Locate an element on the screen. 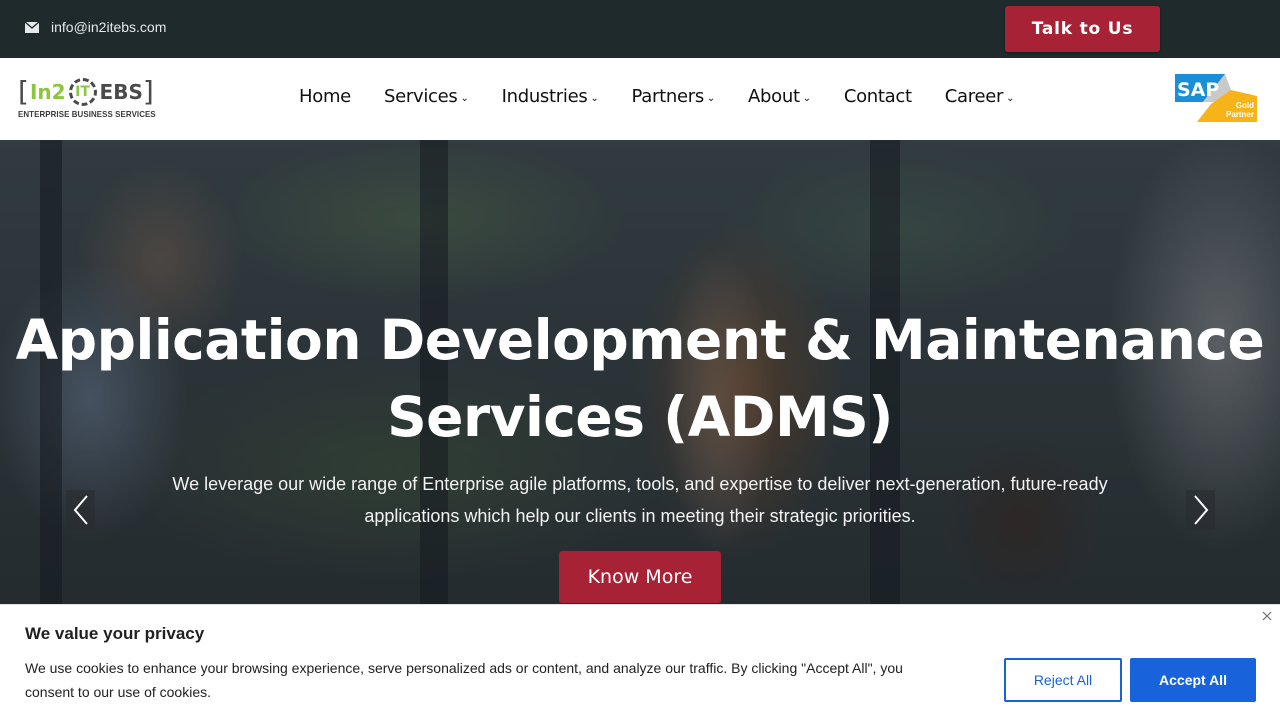 The height and width of the screenshot is (720, 1280). email-contact: info@in2itebs.com is located at coordinates (95, 27).